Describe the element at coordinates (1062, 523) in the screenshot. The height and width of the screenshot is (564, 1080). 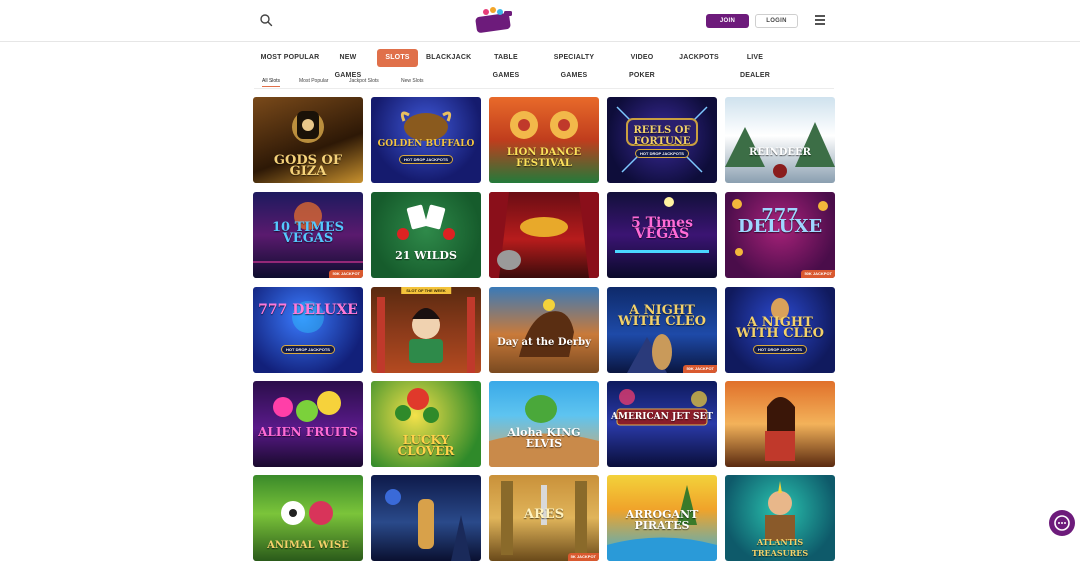
I see `chat-icon` at that location.